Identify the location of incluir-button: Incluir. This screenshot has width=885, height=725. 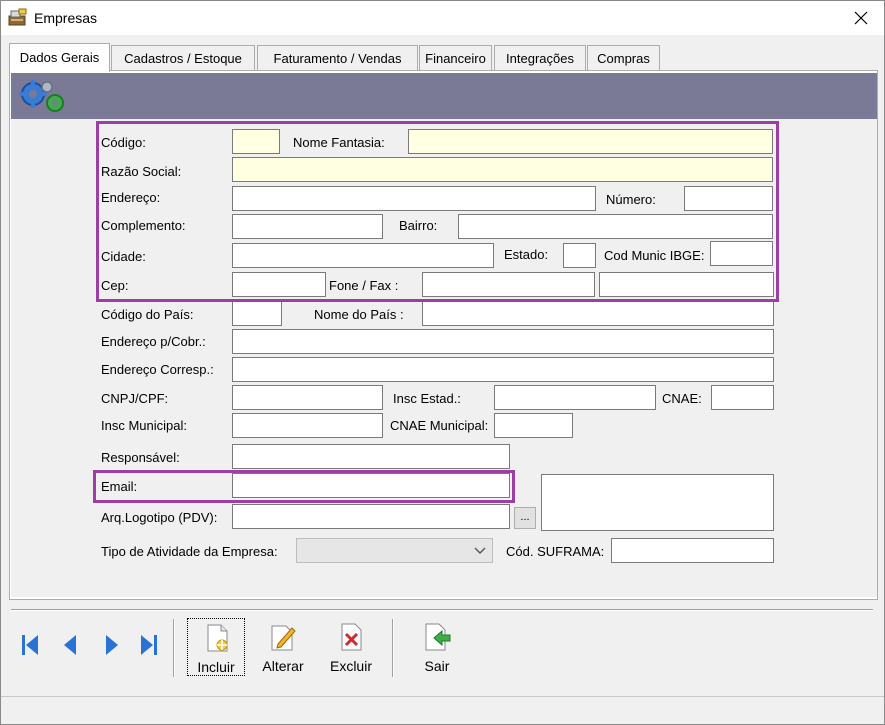
(216, 647).